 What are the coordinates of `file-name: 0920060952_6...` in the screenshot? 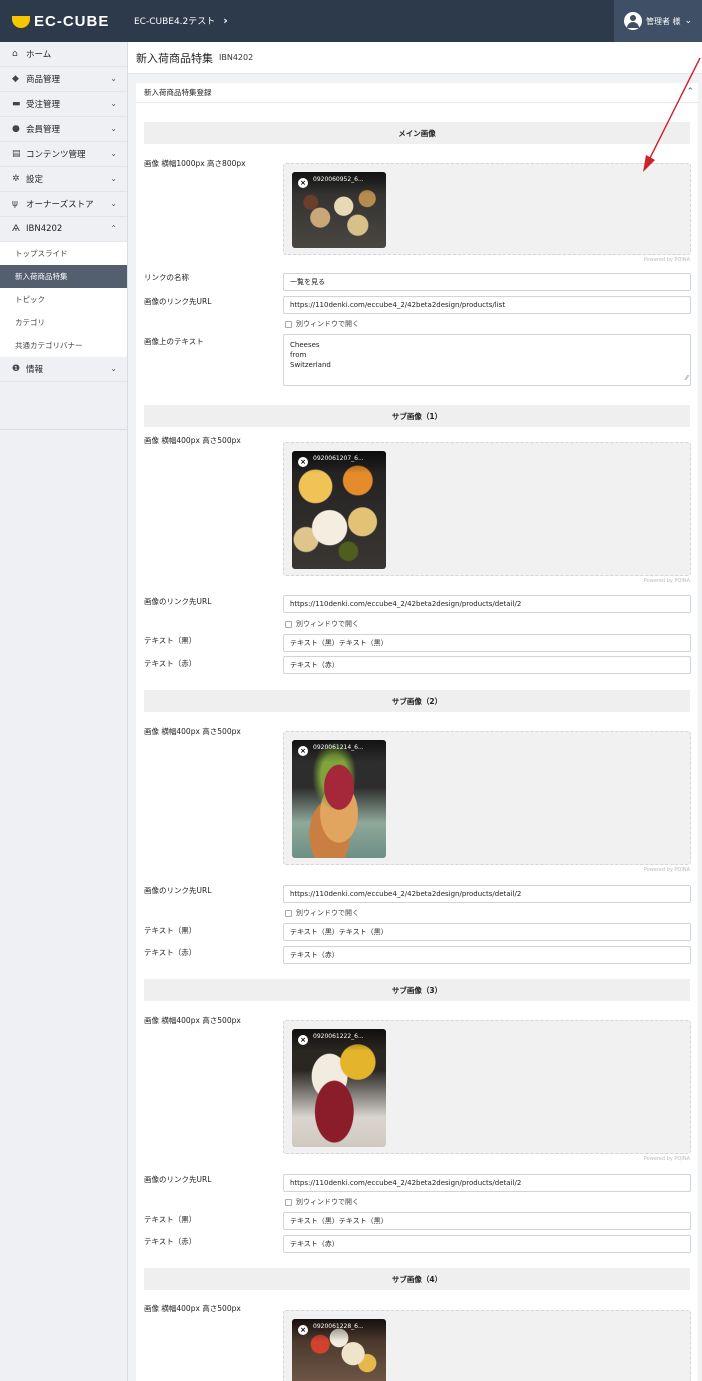 It's located at (338, 179).